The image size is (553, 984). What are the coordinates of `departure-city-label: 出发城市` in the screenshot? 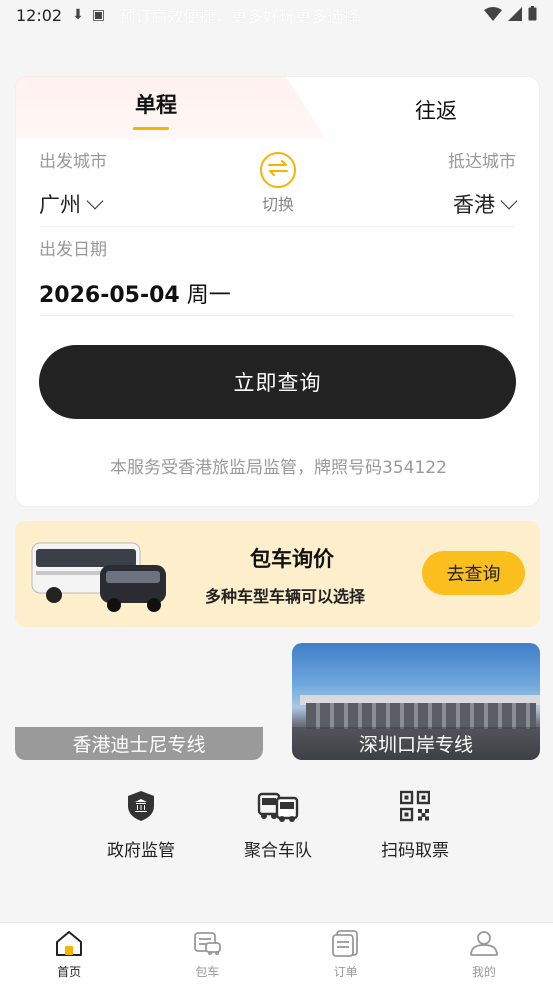 It's located at (73, 162).